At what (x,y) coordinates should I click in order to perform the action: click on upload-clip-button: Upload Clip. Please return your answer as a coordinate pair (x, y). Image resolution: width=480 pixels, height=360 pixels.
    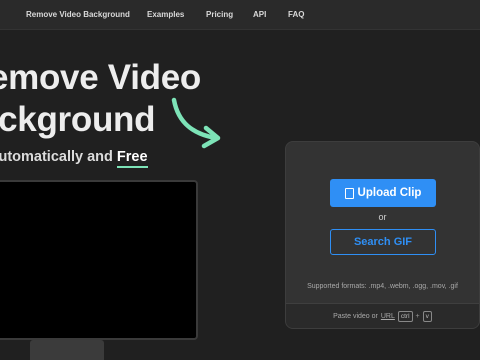
    Looking at the image, I should click on (383, 193).